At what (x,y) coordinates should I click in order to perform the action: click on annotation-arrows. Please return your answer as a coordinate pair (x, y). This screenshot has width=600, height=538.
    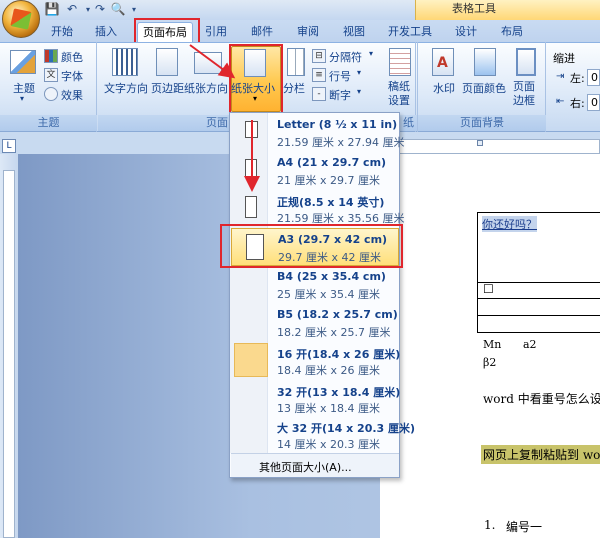
    Looking at the image, I should click on (224, 118).